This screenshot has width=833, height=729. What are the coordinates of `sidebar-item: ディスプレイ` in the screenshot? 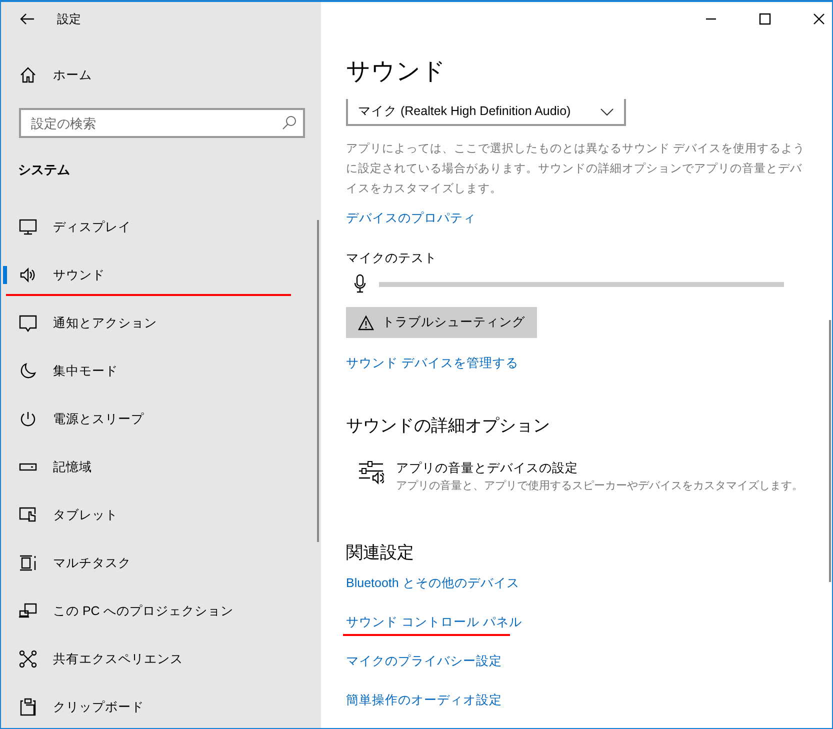 It's located at (161, 227).